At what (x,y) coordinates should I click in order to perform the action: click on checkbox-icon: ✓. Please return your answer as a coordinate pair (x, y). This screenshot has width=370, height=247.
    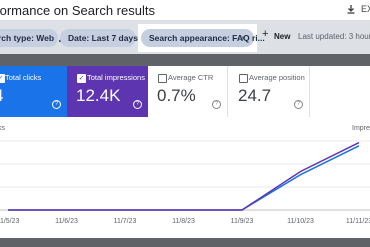
    Looking at the image, I should click on (81, 78).